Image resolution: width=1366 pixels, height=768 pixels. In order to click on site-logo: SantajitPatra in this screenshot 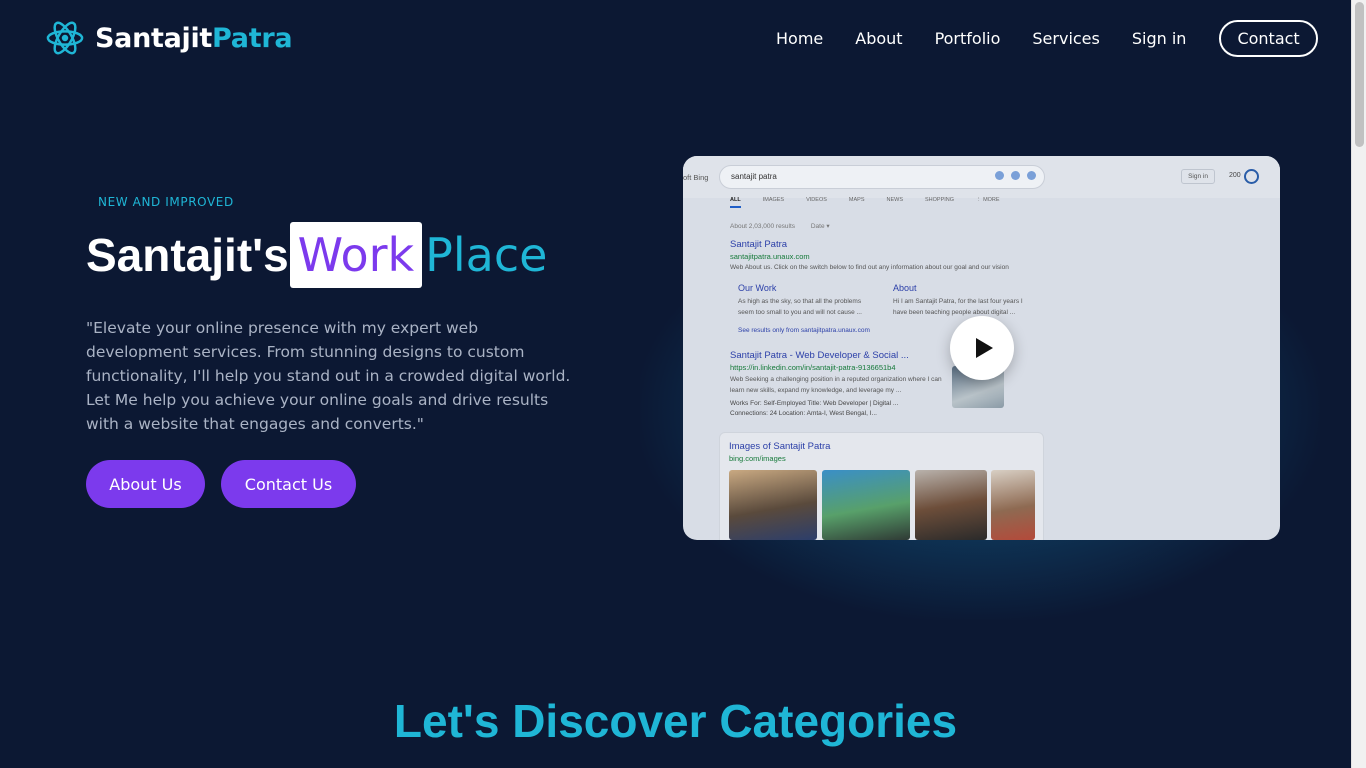, I will do `click(169, 38)`.